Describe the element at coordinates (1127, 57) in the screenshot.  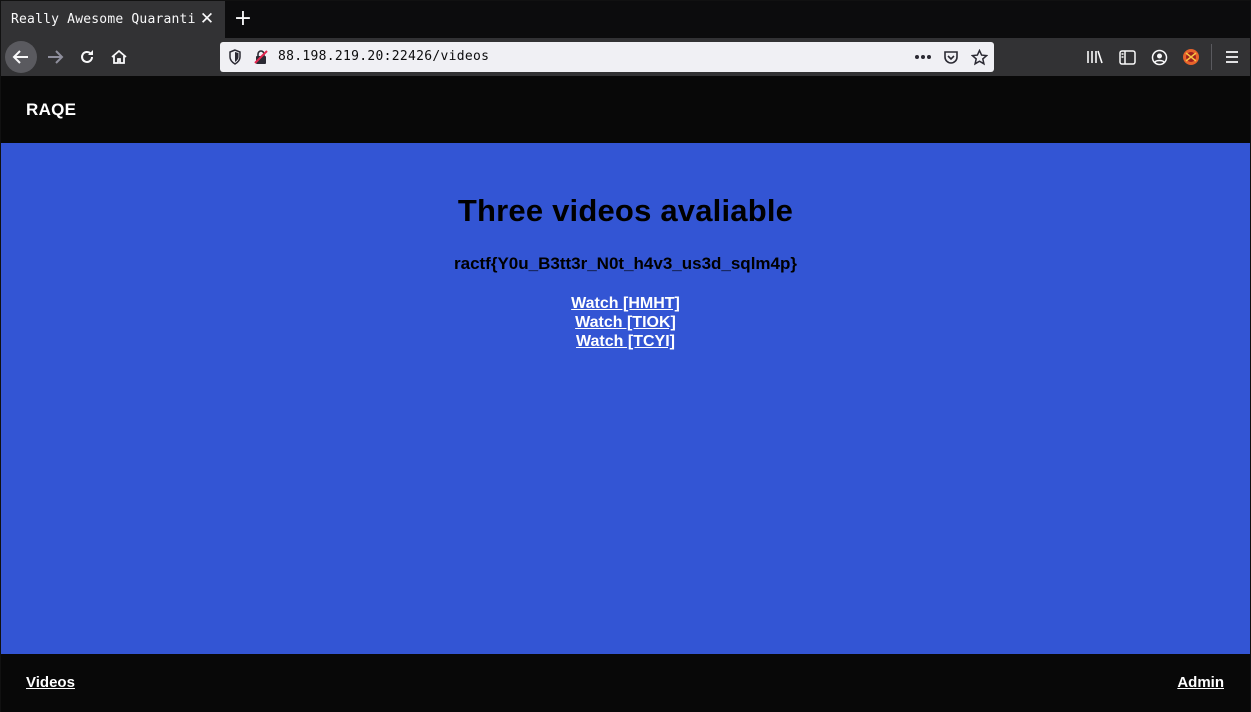
I see `sidebar-icon` at that location.